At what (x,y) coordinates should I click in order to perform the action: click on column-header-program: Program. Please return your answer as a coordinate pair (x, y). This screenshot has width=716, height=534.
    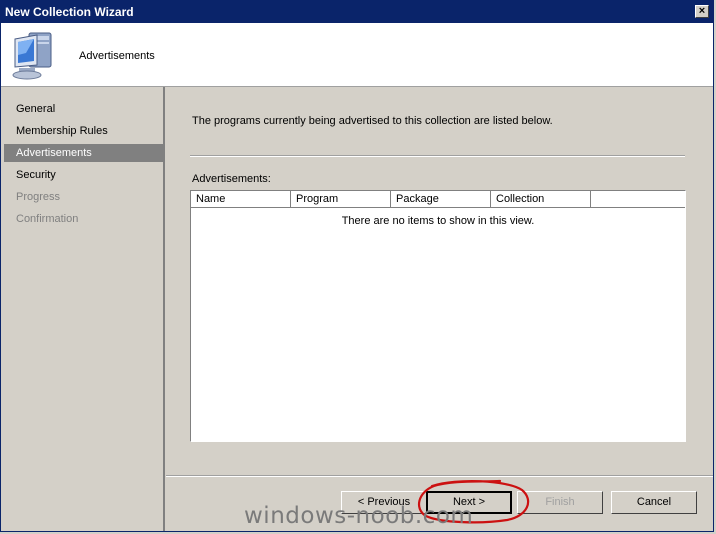
    Looking at the image, I should click on (341, 199).